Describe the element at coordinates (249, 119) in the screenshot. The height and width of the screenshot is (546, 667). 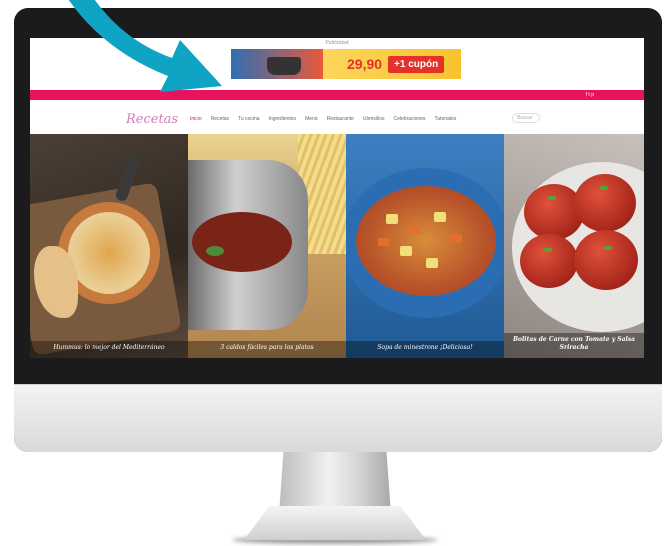
I see `nav-item-tu-cocina: Tu cocina` at that location.